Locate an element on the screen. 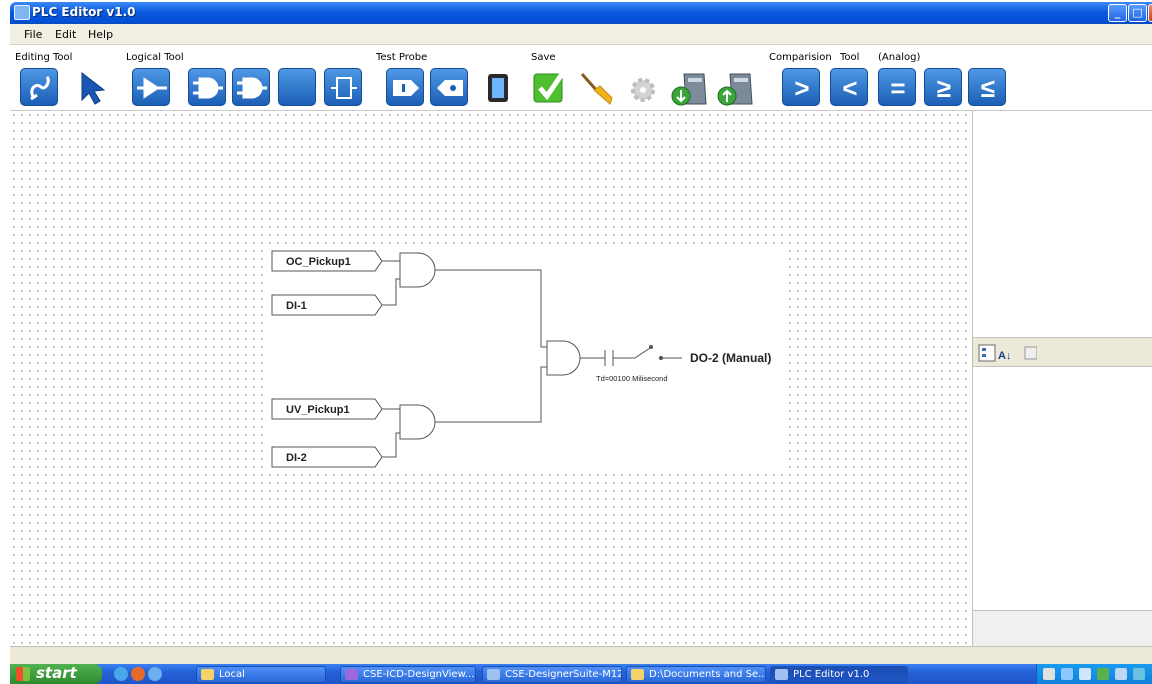  status-bar is located at coordinates (581, 655).